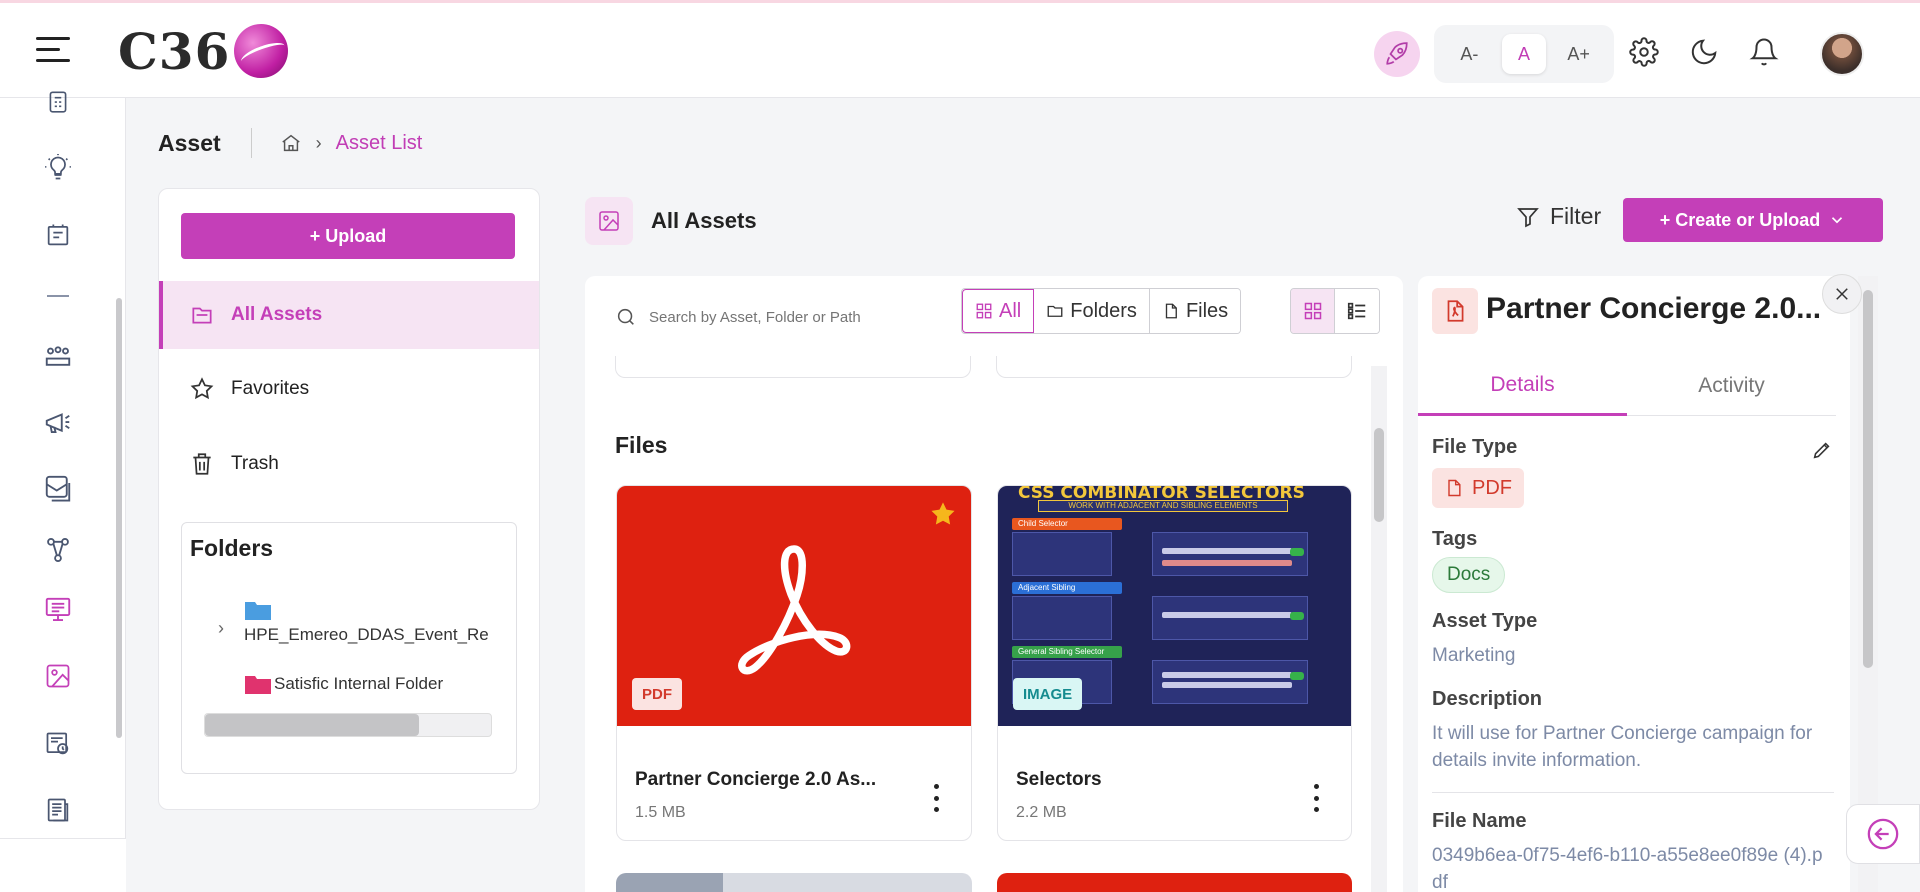 The image size is (1920, 892). I want to click on font-default-button: A, so click(1523, 54).